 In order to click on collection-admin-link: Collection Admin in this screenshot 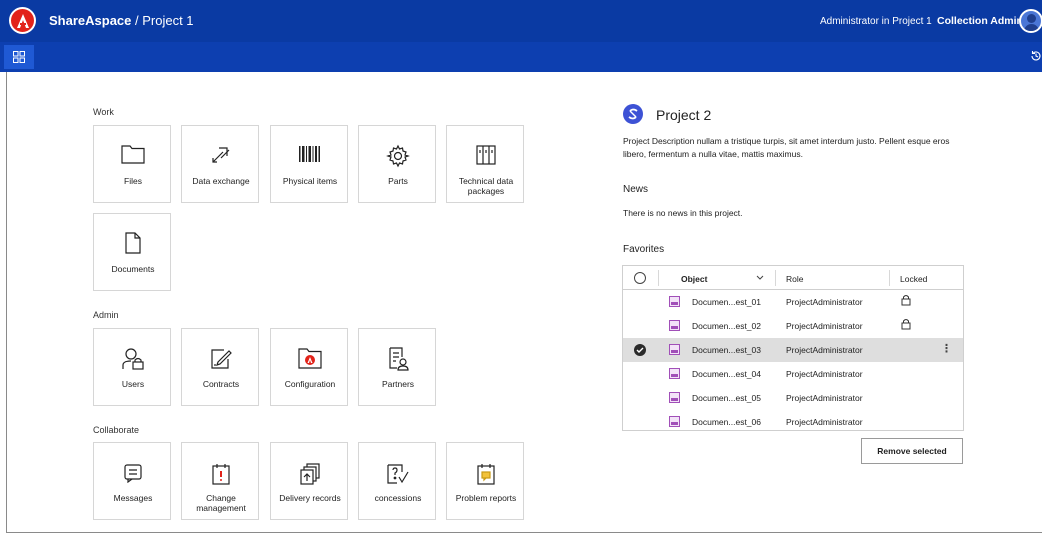, I will do `click(980, 21)`.